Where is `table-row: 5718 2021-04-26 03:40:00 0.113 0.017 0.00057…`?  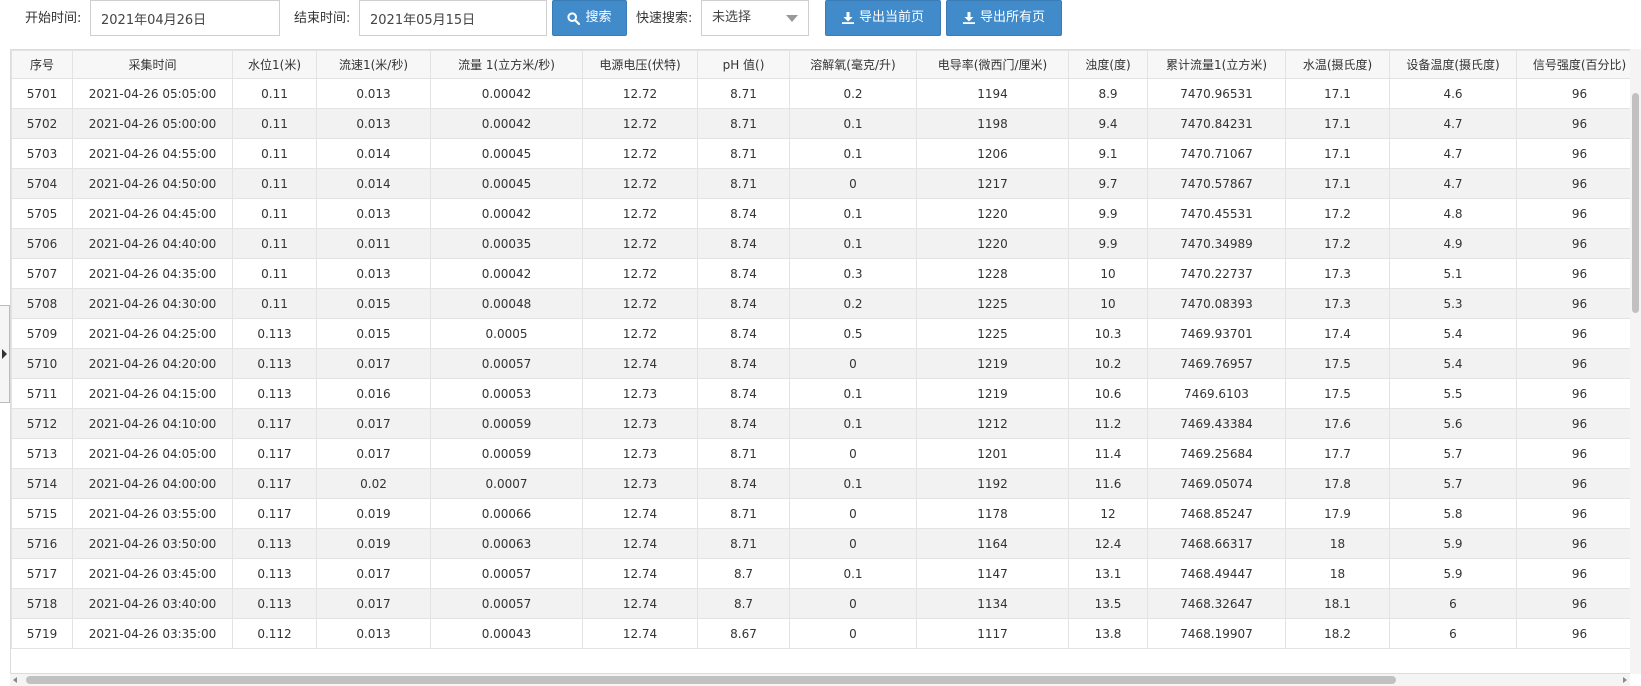
table-row: 5718 2021-04-26 03:40:00 0.113 0.017 0.00057… is located at coordinates (826, 603).